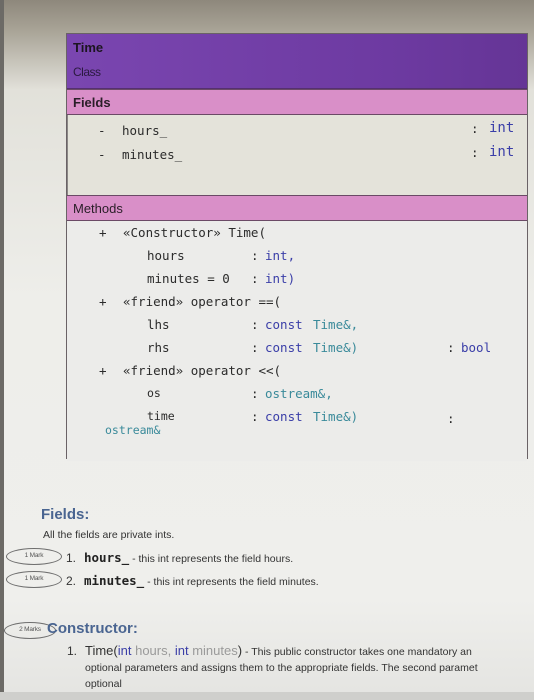 This screenshot has width=534, height=700. I want to click on item-description: - this int represents the field hours., so click(211, 559).